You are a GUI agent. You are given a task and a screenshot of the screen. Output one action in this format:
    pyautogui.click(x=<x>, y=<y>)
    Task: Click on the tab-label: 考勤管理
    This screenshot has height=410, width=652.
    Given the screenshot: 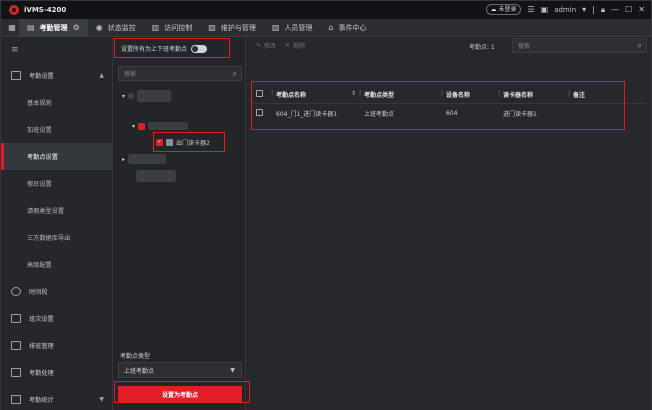 What is the action you would take?
    pyautogui.click(x=53, y=27)
    